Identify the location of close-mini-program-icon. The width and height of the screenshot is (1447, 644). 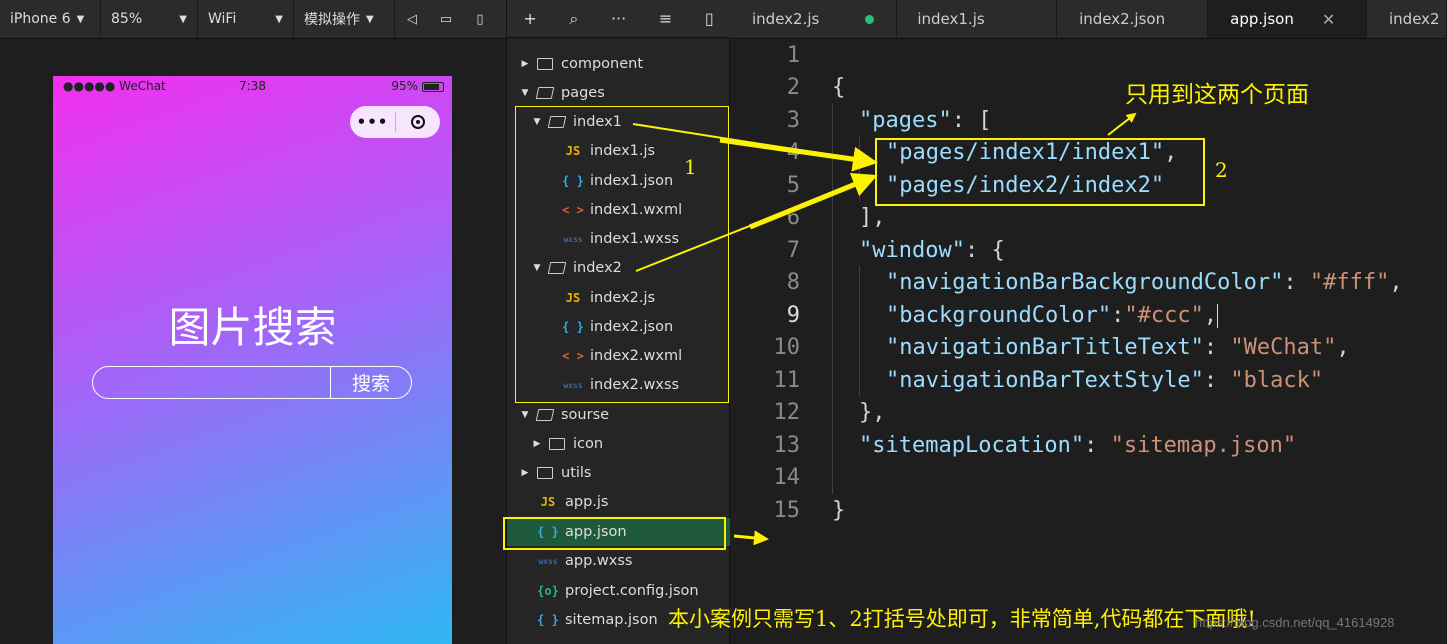
(418, 122).